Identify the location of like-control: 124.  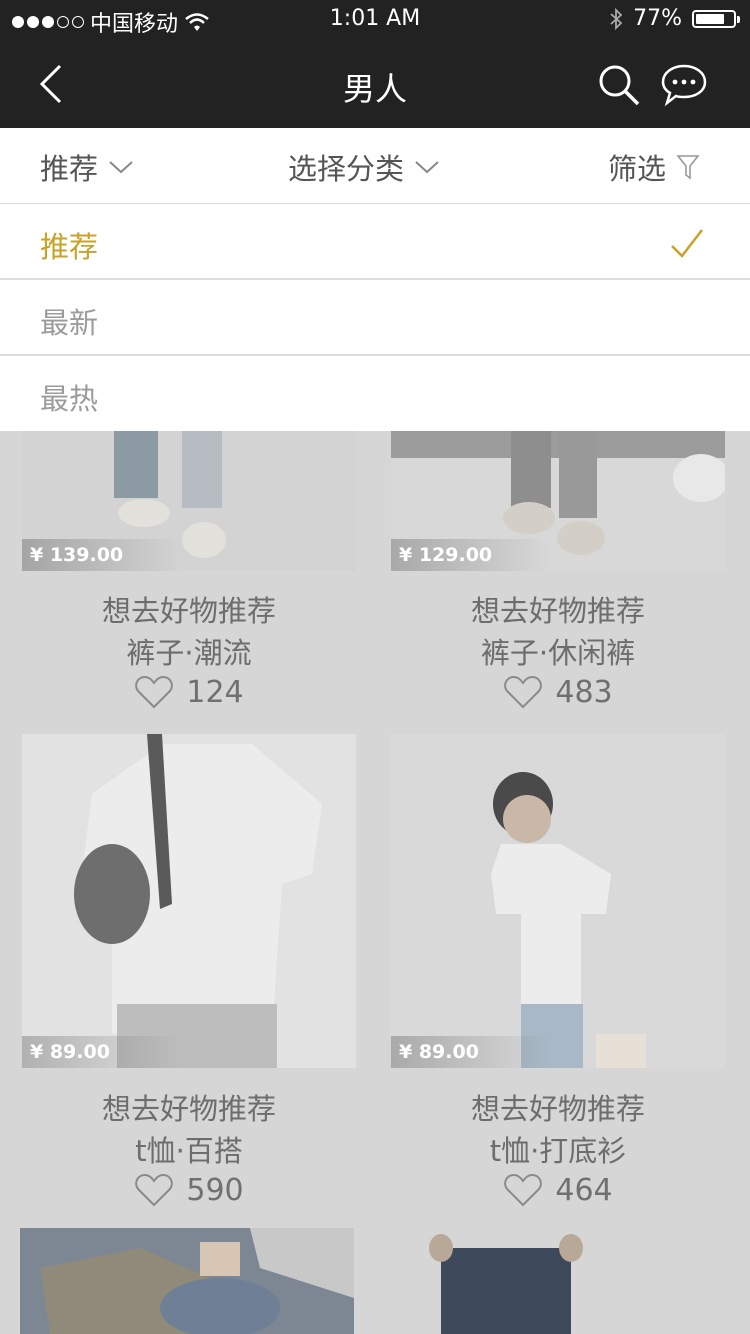
(189, 692).